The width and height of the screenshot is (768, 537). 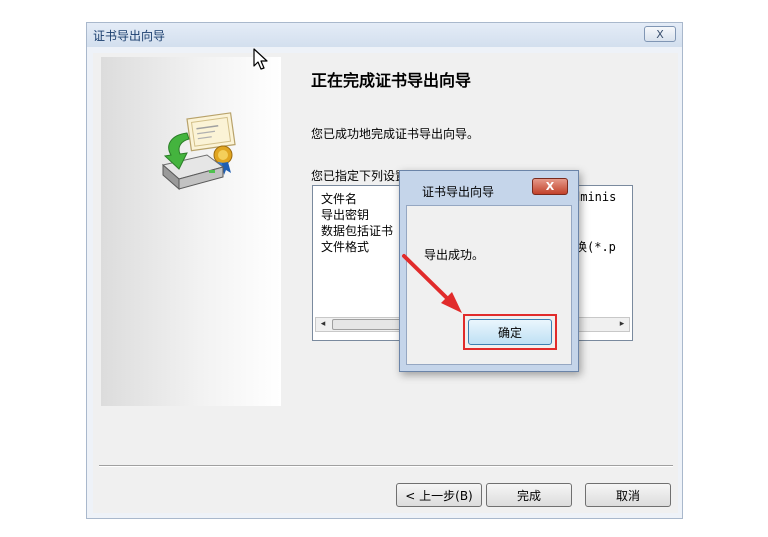 What do you see at coordinates (439, 495) in the screenshot?
I see `back-button: < 上一步(B)` at bounding box center [439, 495].